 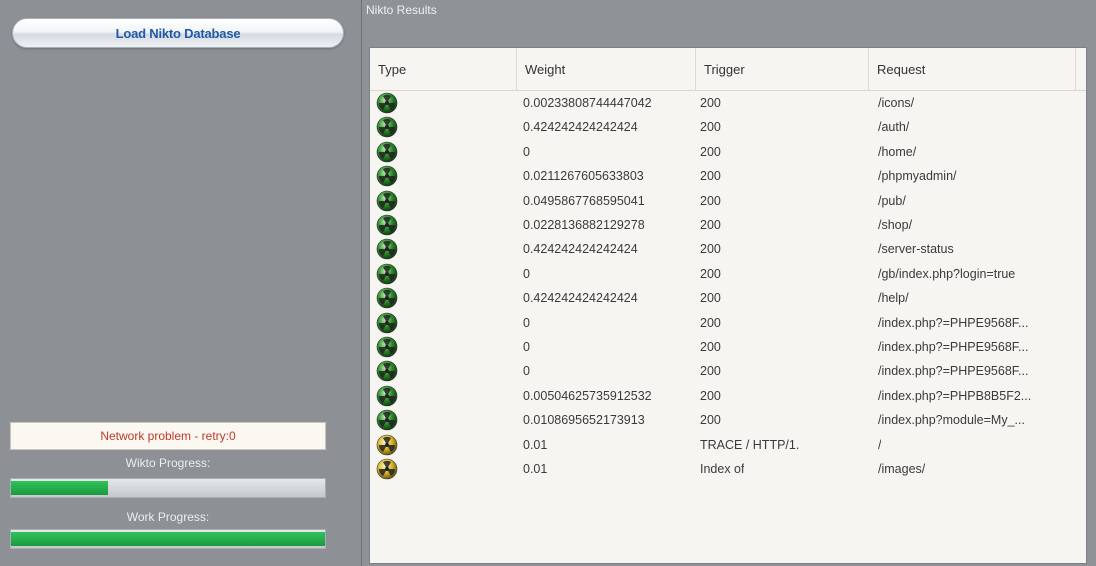 I want to click on request-cell: /pub/, so click(x=892, y=200).